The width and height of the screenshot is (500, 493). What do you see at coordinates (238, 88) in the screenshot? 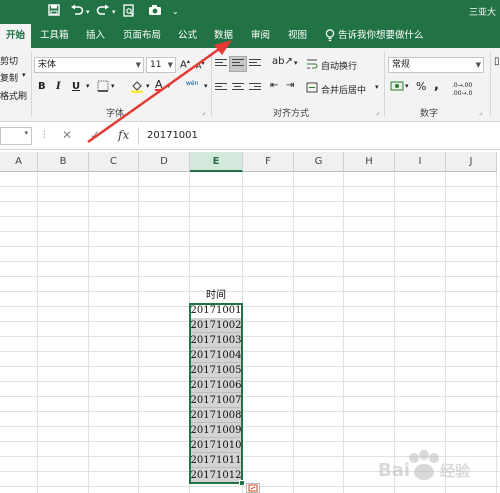
I see `align-center-icon` at bounding box center [238, 88].